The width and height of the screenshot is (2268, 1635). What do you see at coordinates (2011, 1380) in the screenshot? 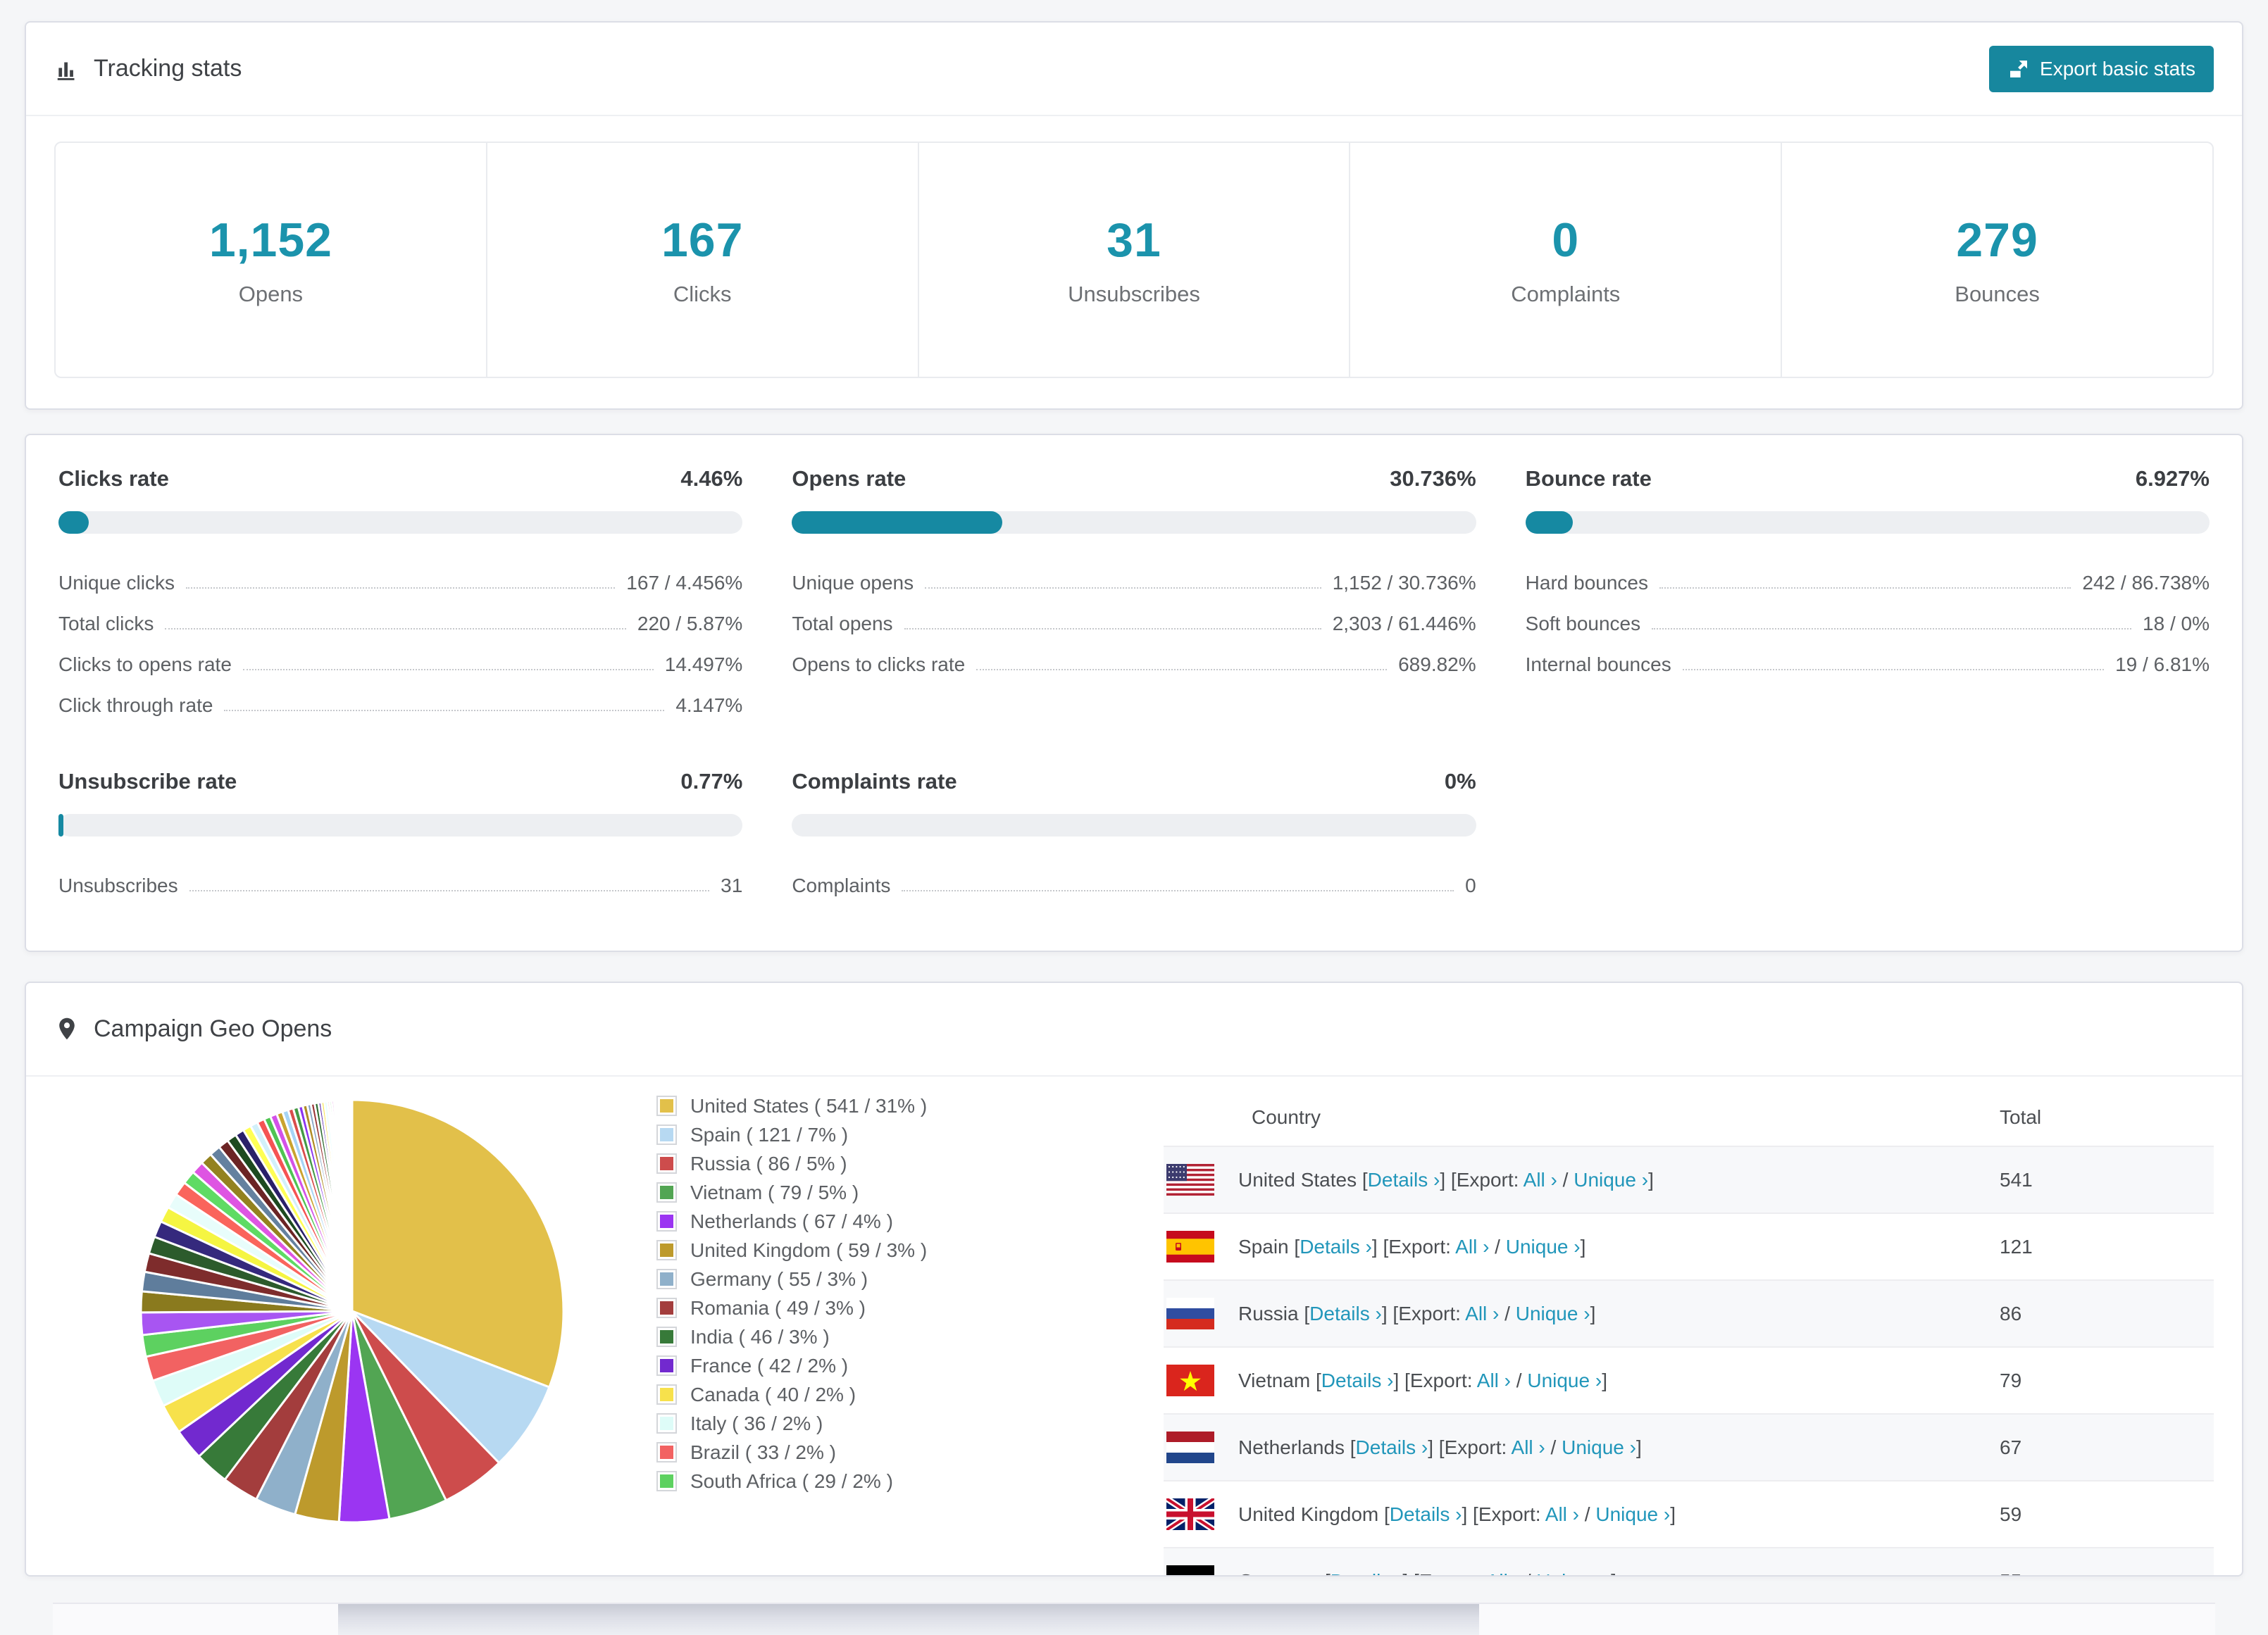
I see `country-total: 79` at bounding box center [2011, 1380].